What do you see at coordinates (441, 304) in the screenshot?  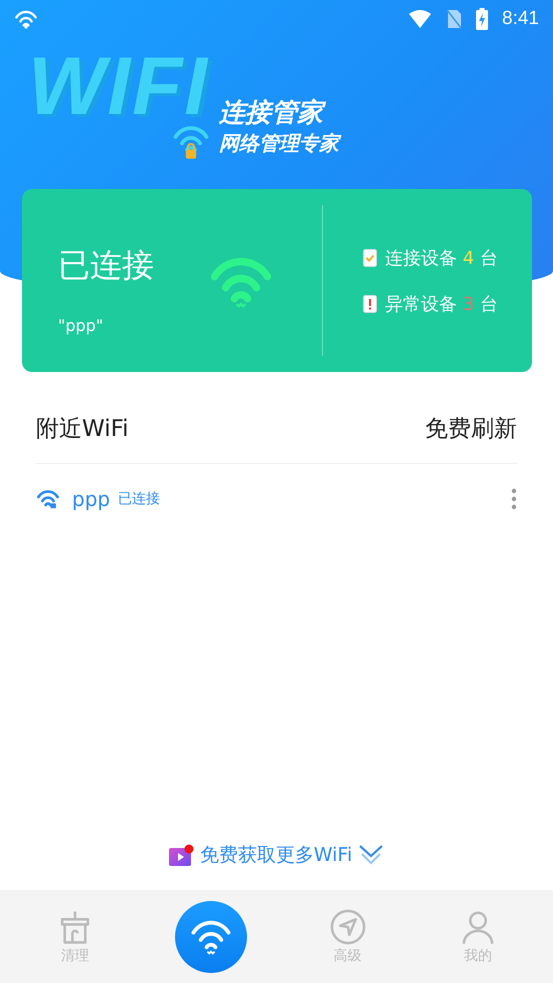 I see `device-count: 异常设备 3 台` at bounding box center [441, 304].